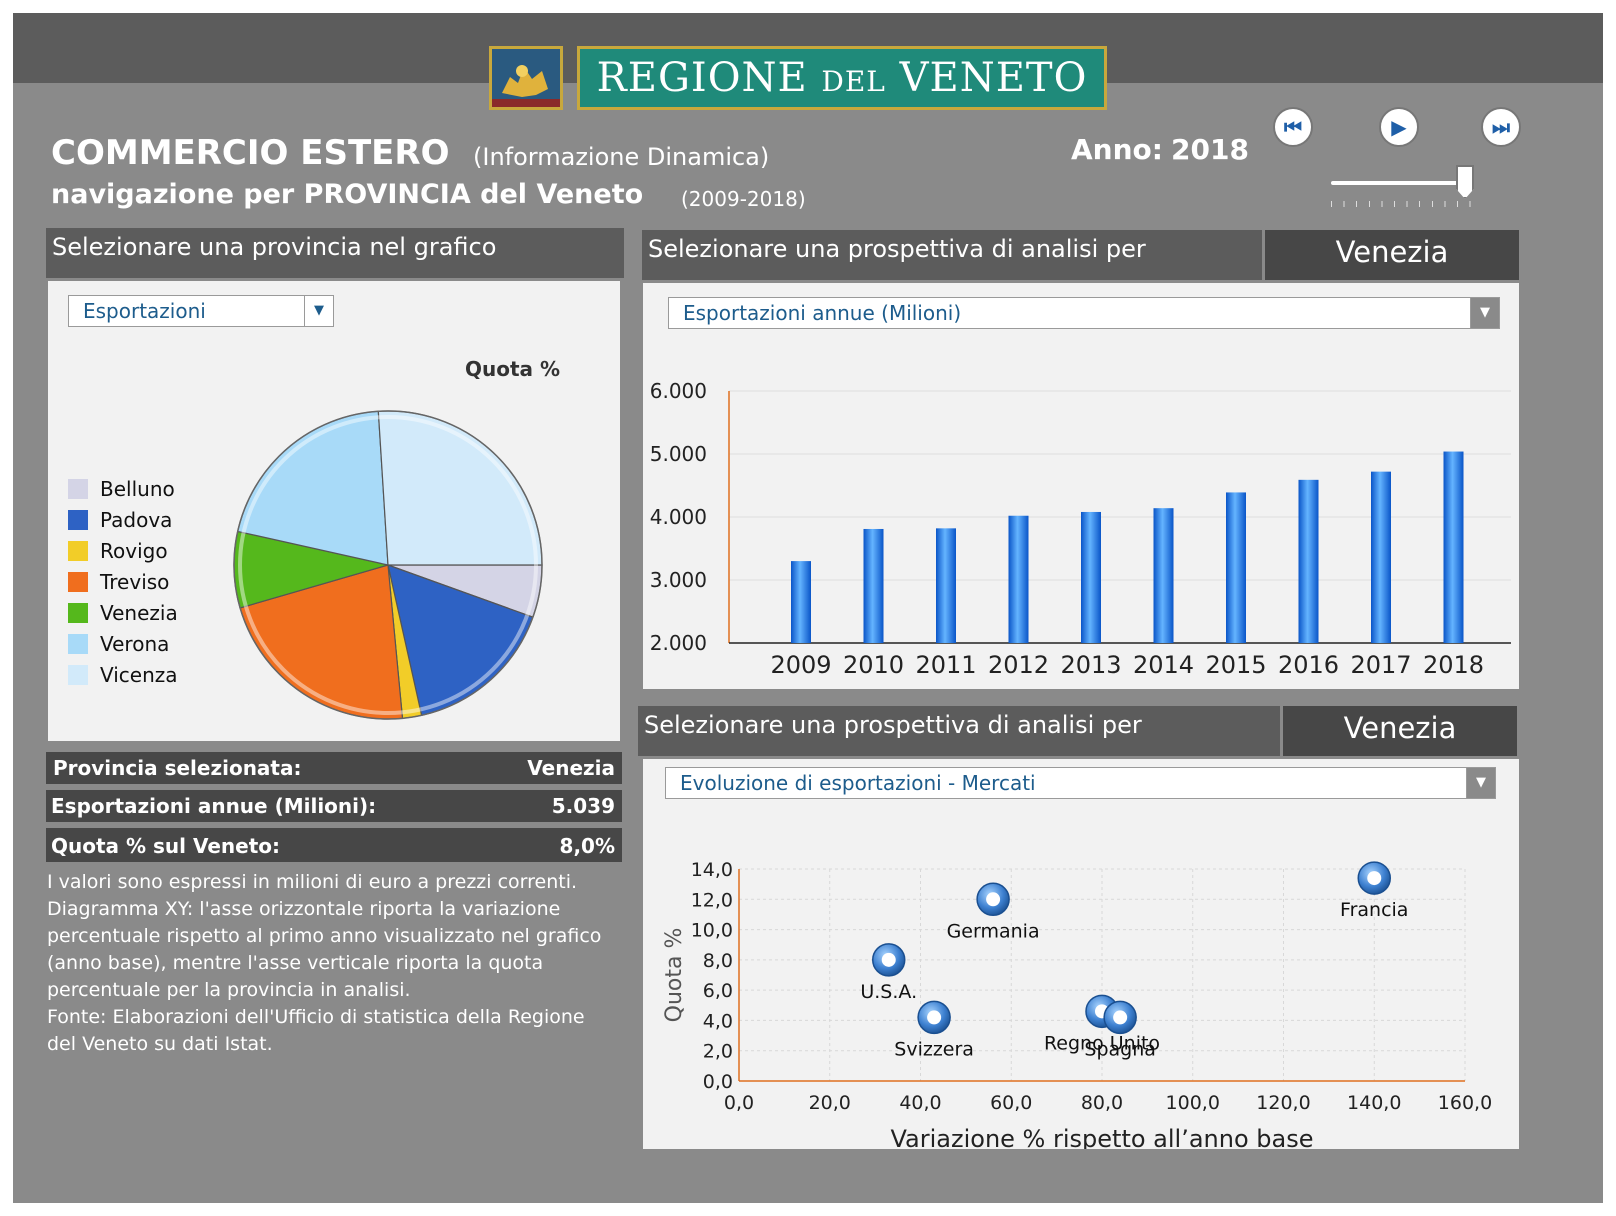 The height and width of the screenshot is (1216, 1616). Describe the element at coordinates (934, 1049) in the screenshot. I see `scatter-point-label: Svizzera` at that location.